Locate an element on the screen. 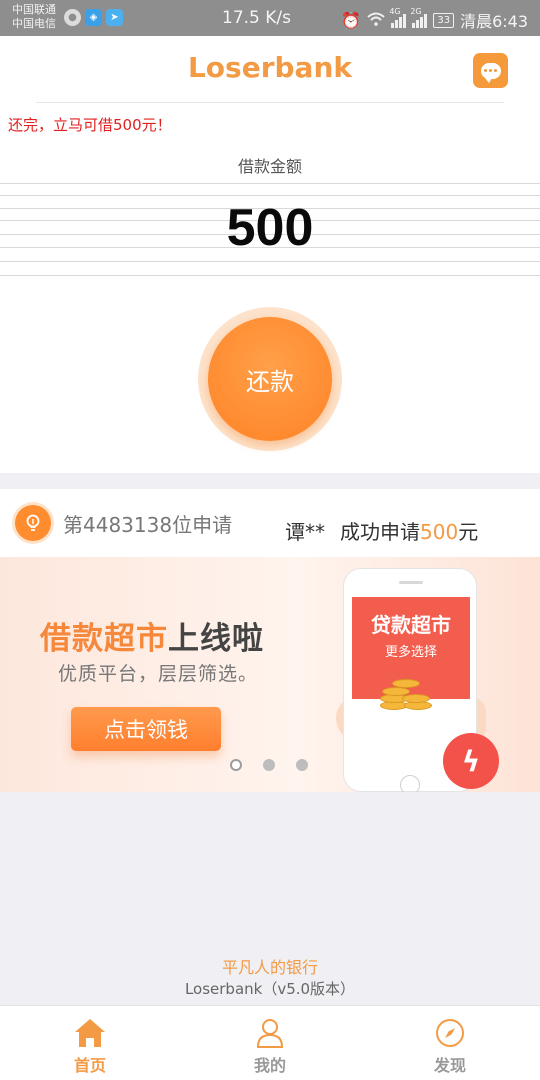 The image size is (540, 1080). signal-2-tag: 2G is located at coordinates (416, 11).